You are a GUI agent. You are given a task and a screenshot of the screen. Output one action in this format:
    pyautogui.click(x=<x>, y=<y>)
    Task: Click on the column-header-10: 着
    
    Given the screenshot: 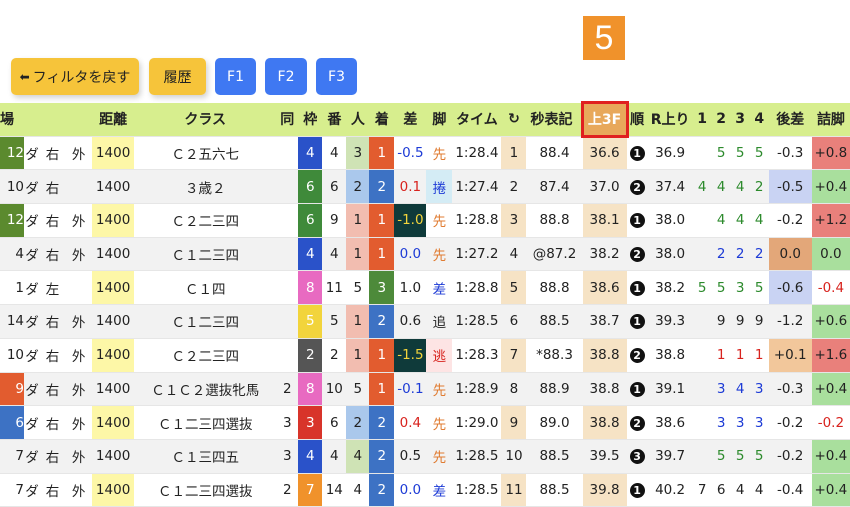 What is the action you would take?
    pyautogui.click(x=382, y=120)
    